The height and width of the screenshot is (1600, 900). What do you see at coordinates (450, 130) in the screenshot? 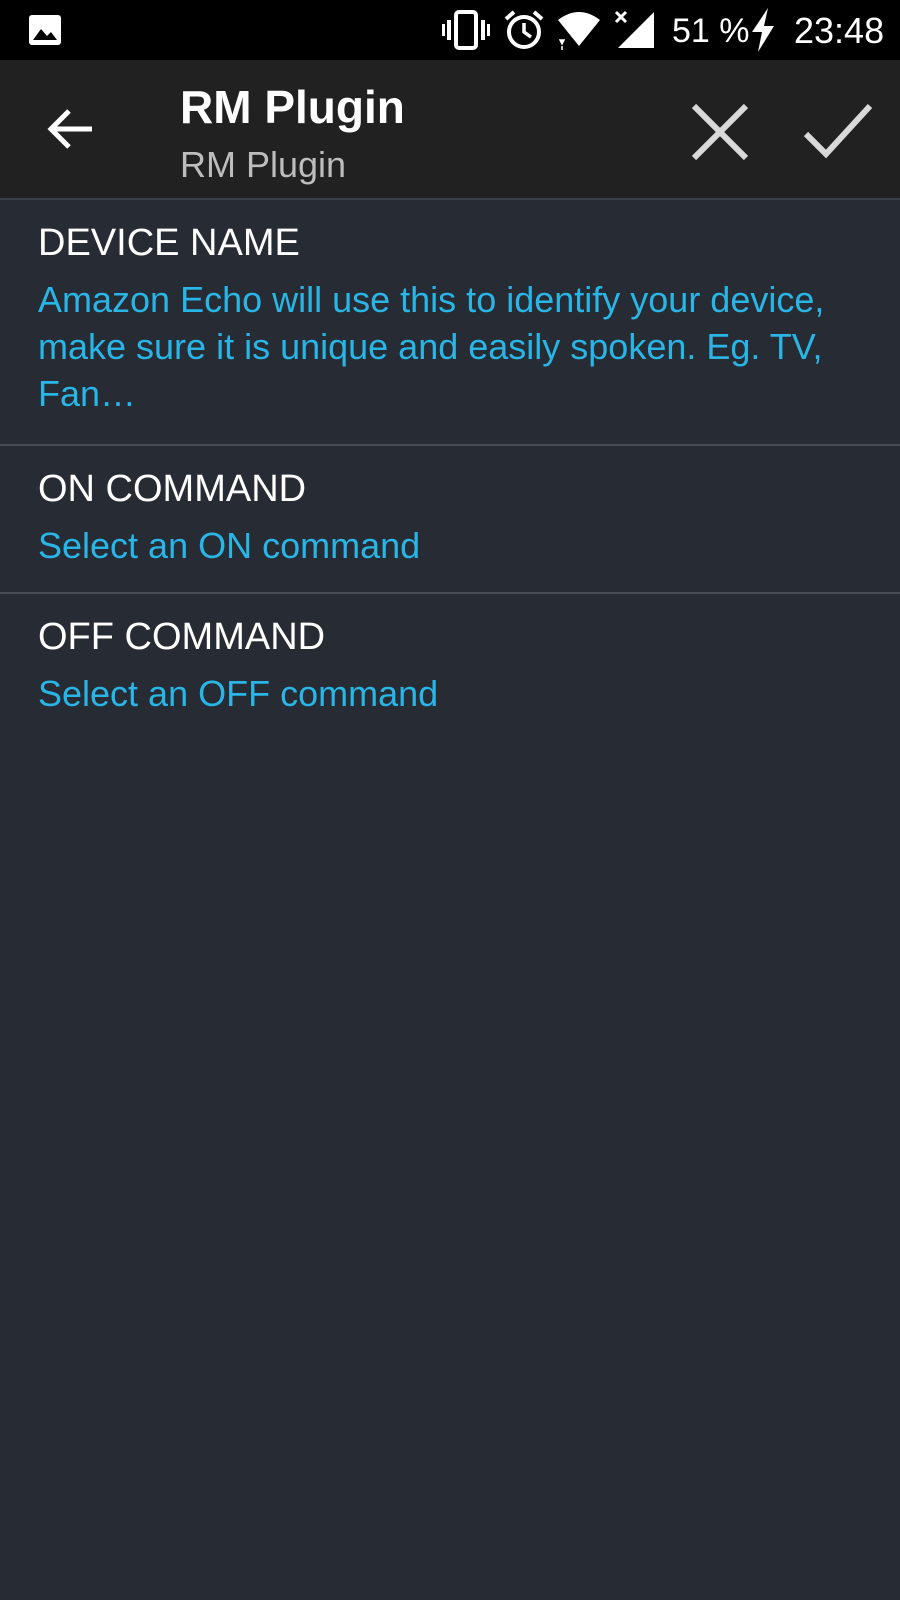
I see `app-bar: RM Plugin RM Plugin` at bounding box center [450, 130].